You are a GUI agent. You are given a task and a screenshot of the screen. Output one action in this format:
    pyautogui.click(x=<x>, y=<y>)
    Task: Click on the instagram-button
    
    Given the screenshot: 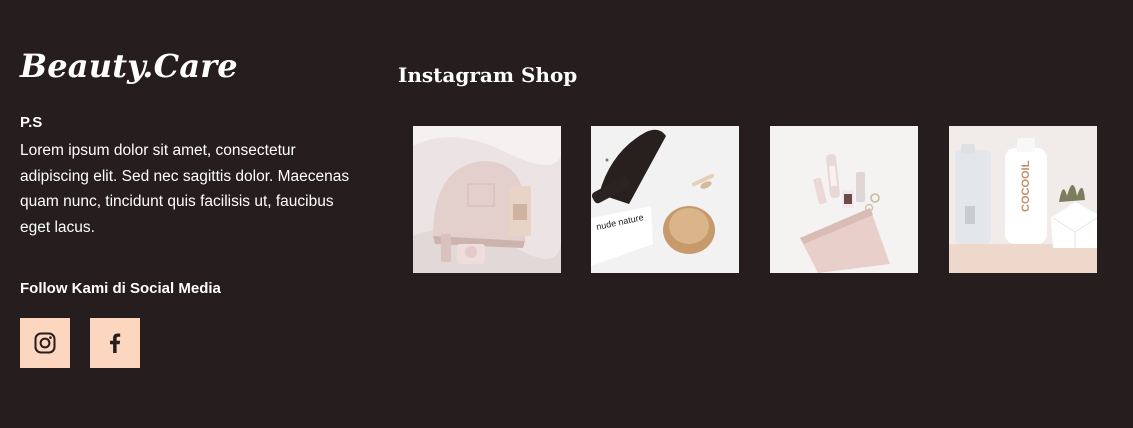 What is the action you would take?
    pyautogui.click(x=45, y=343)
    